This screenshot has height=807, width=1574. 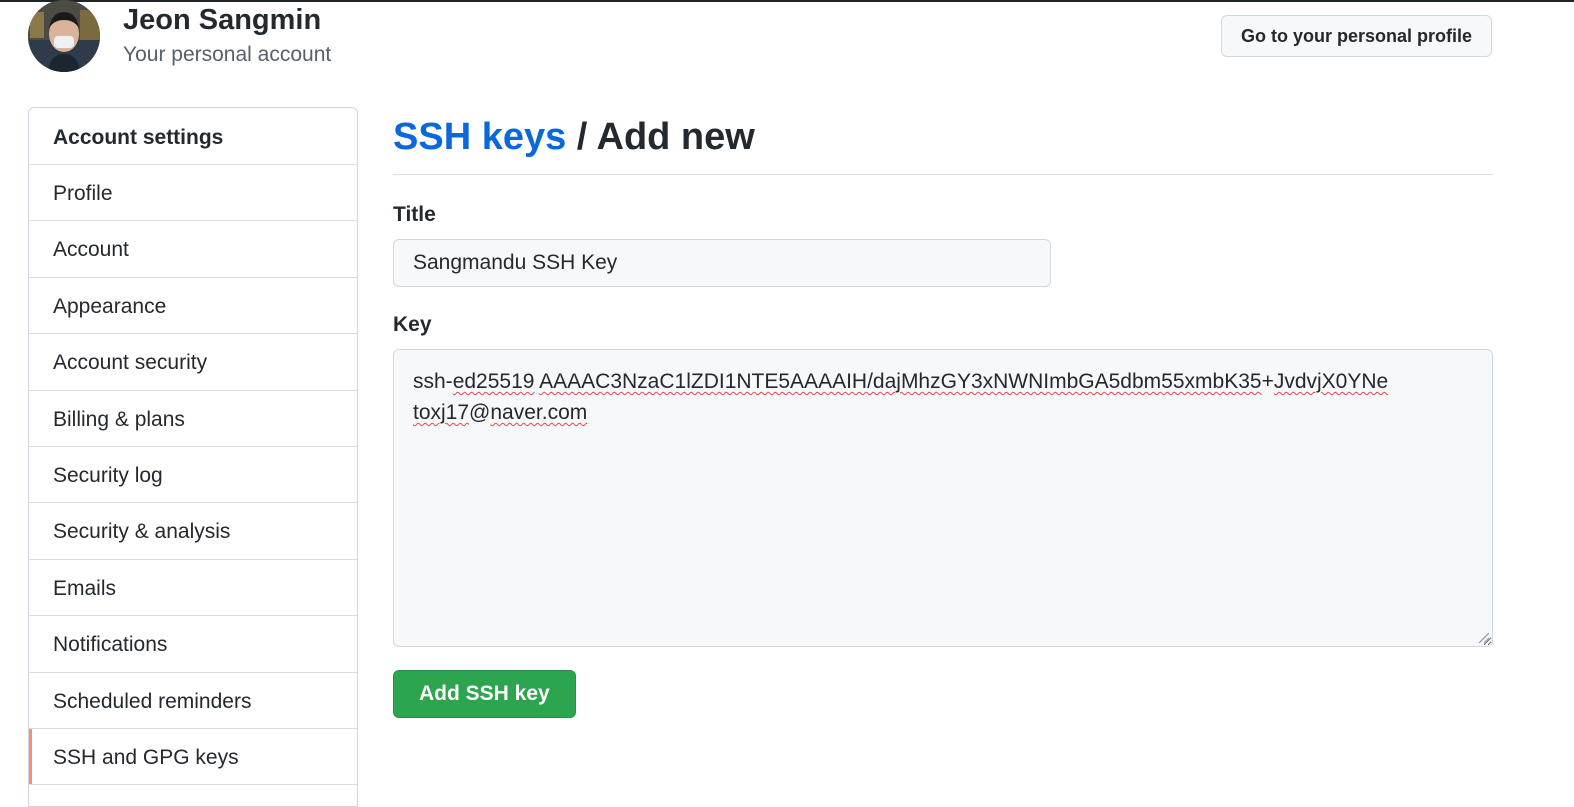 What do you see at coordinates (943, 141) in the screenshot?
I see `page-title: SSH keys / Add new` at bounding box center [943, 141].